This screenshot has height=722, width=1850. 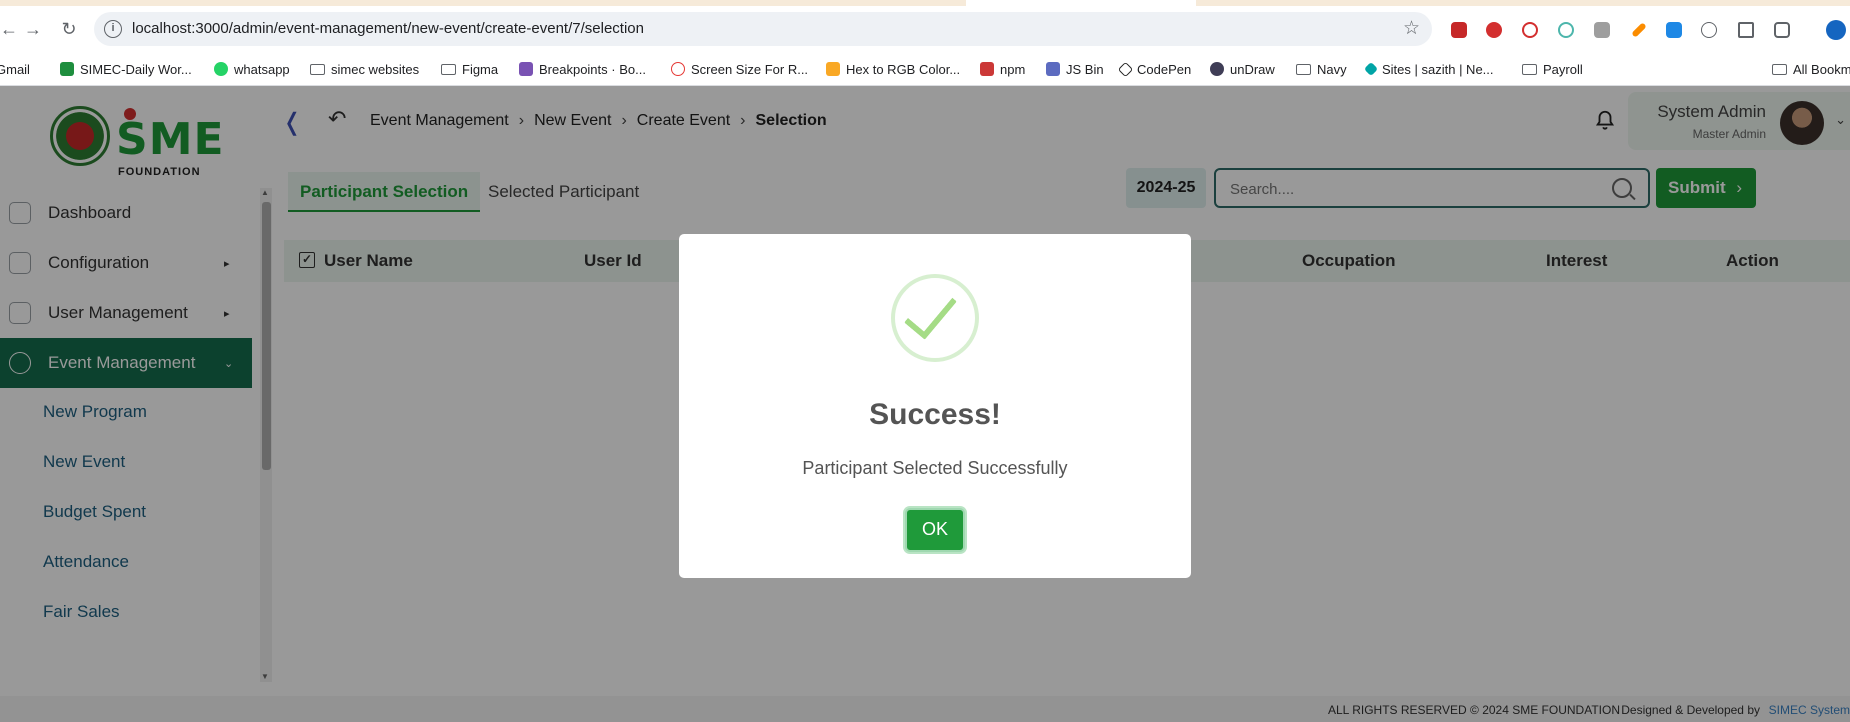 What do you see at coordinates (33, 29) in the screenshot?
I see `forward-arrow-icon: →` at bounding box center [33, 29].